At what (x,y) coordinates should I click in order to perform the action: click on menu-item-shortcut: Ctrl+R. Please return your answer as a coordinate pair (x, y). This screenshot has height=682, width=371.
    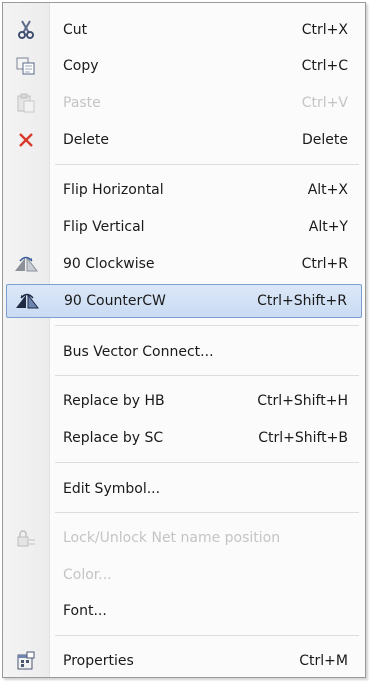
    Looking at the image, I should click on (324, 264).